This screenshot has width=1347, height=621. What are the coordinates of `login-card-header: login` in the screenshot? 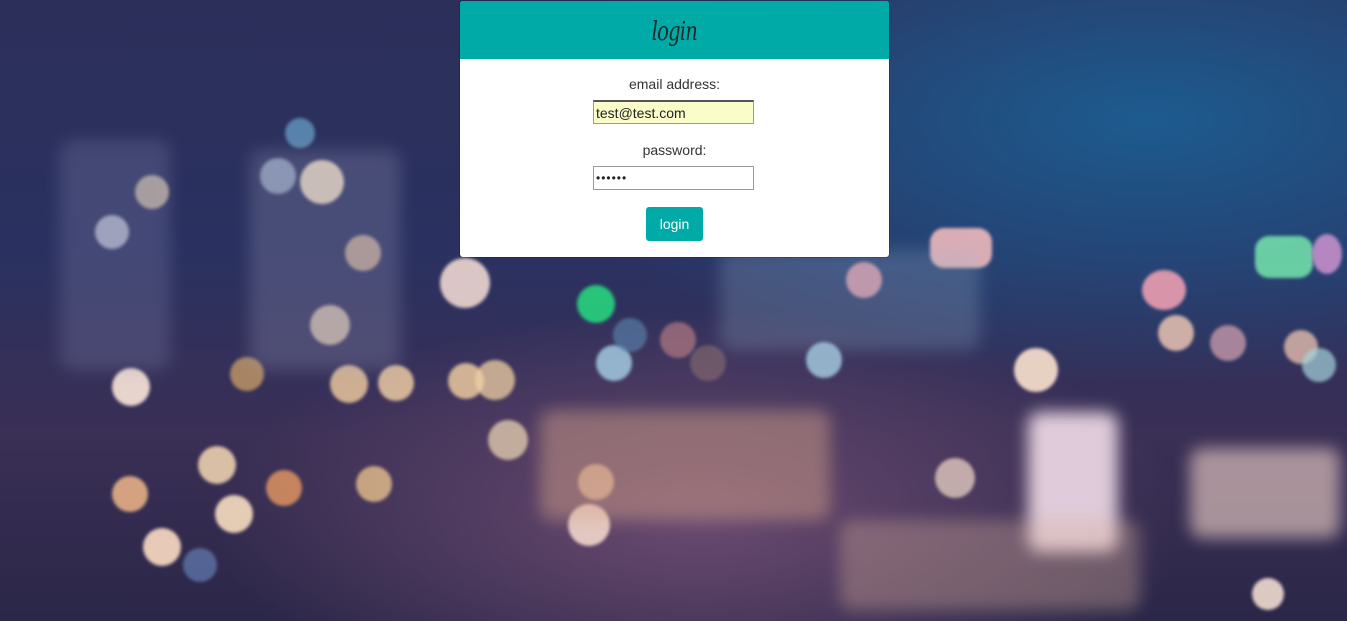 It's located at (674, 30).